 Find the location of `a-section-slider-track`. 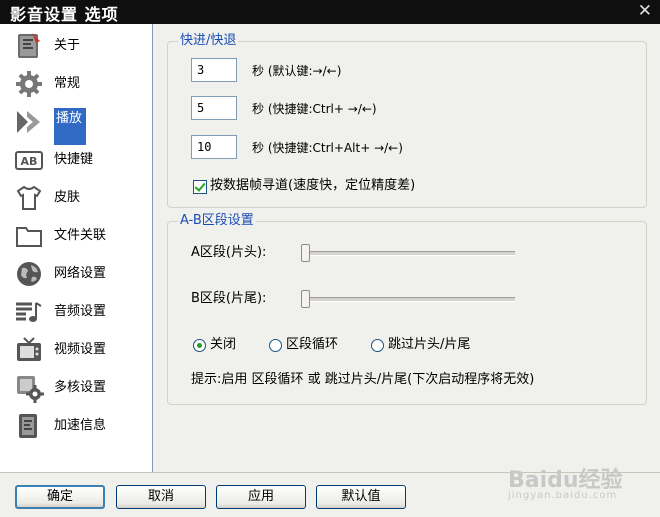

a-section-slider-track is located at coordinates (408, 253).